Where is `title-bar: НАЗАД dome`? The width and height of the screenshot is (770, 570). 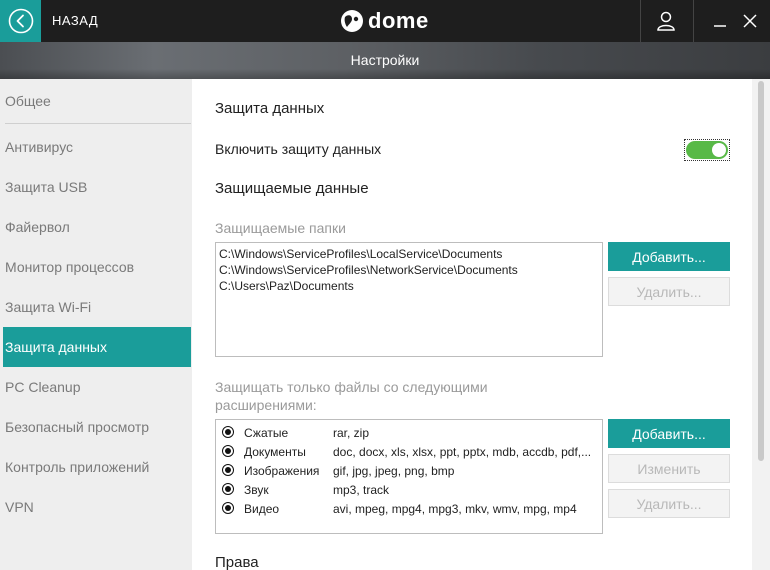 title-bar: НАЗАД dome is located at coordinates (385, 21).